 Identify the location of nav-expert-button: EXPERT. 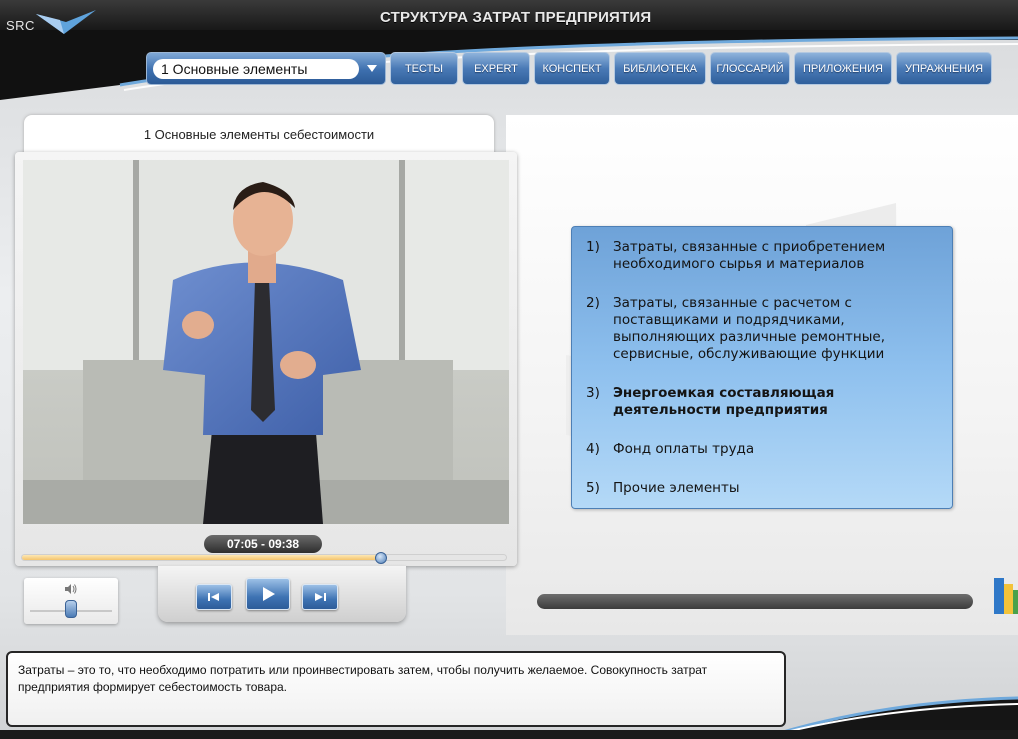
(496, 68).